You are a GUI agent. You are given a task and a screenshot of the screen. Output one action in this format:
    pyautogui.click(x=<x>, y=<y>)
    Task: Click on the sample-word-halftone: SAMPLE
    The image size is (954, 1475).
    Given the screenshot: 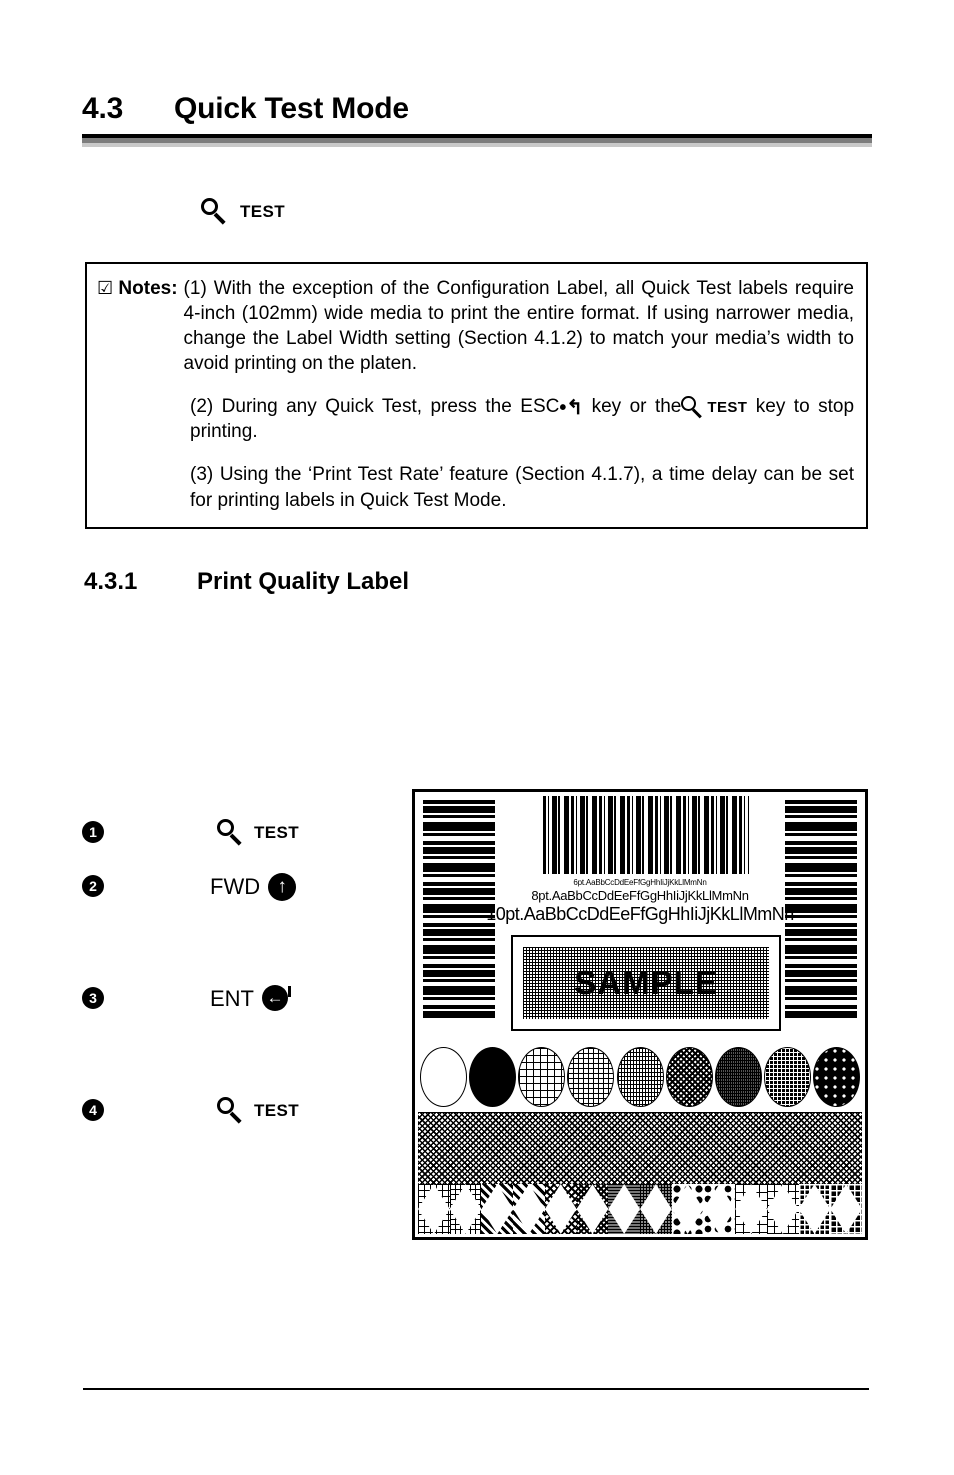 What is the action you would take?
    pyautogui.click(x=646, y=983)
    